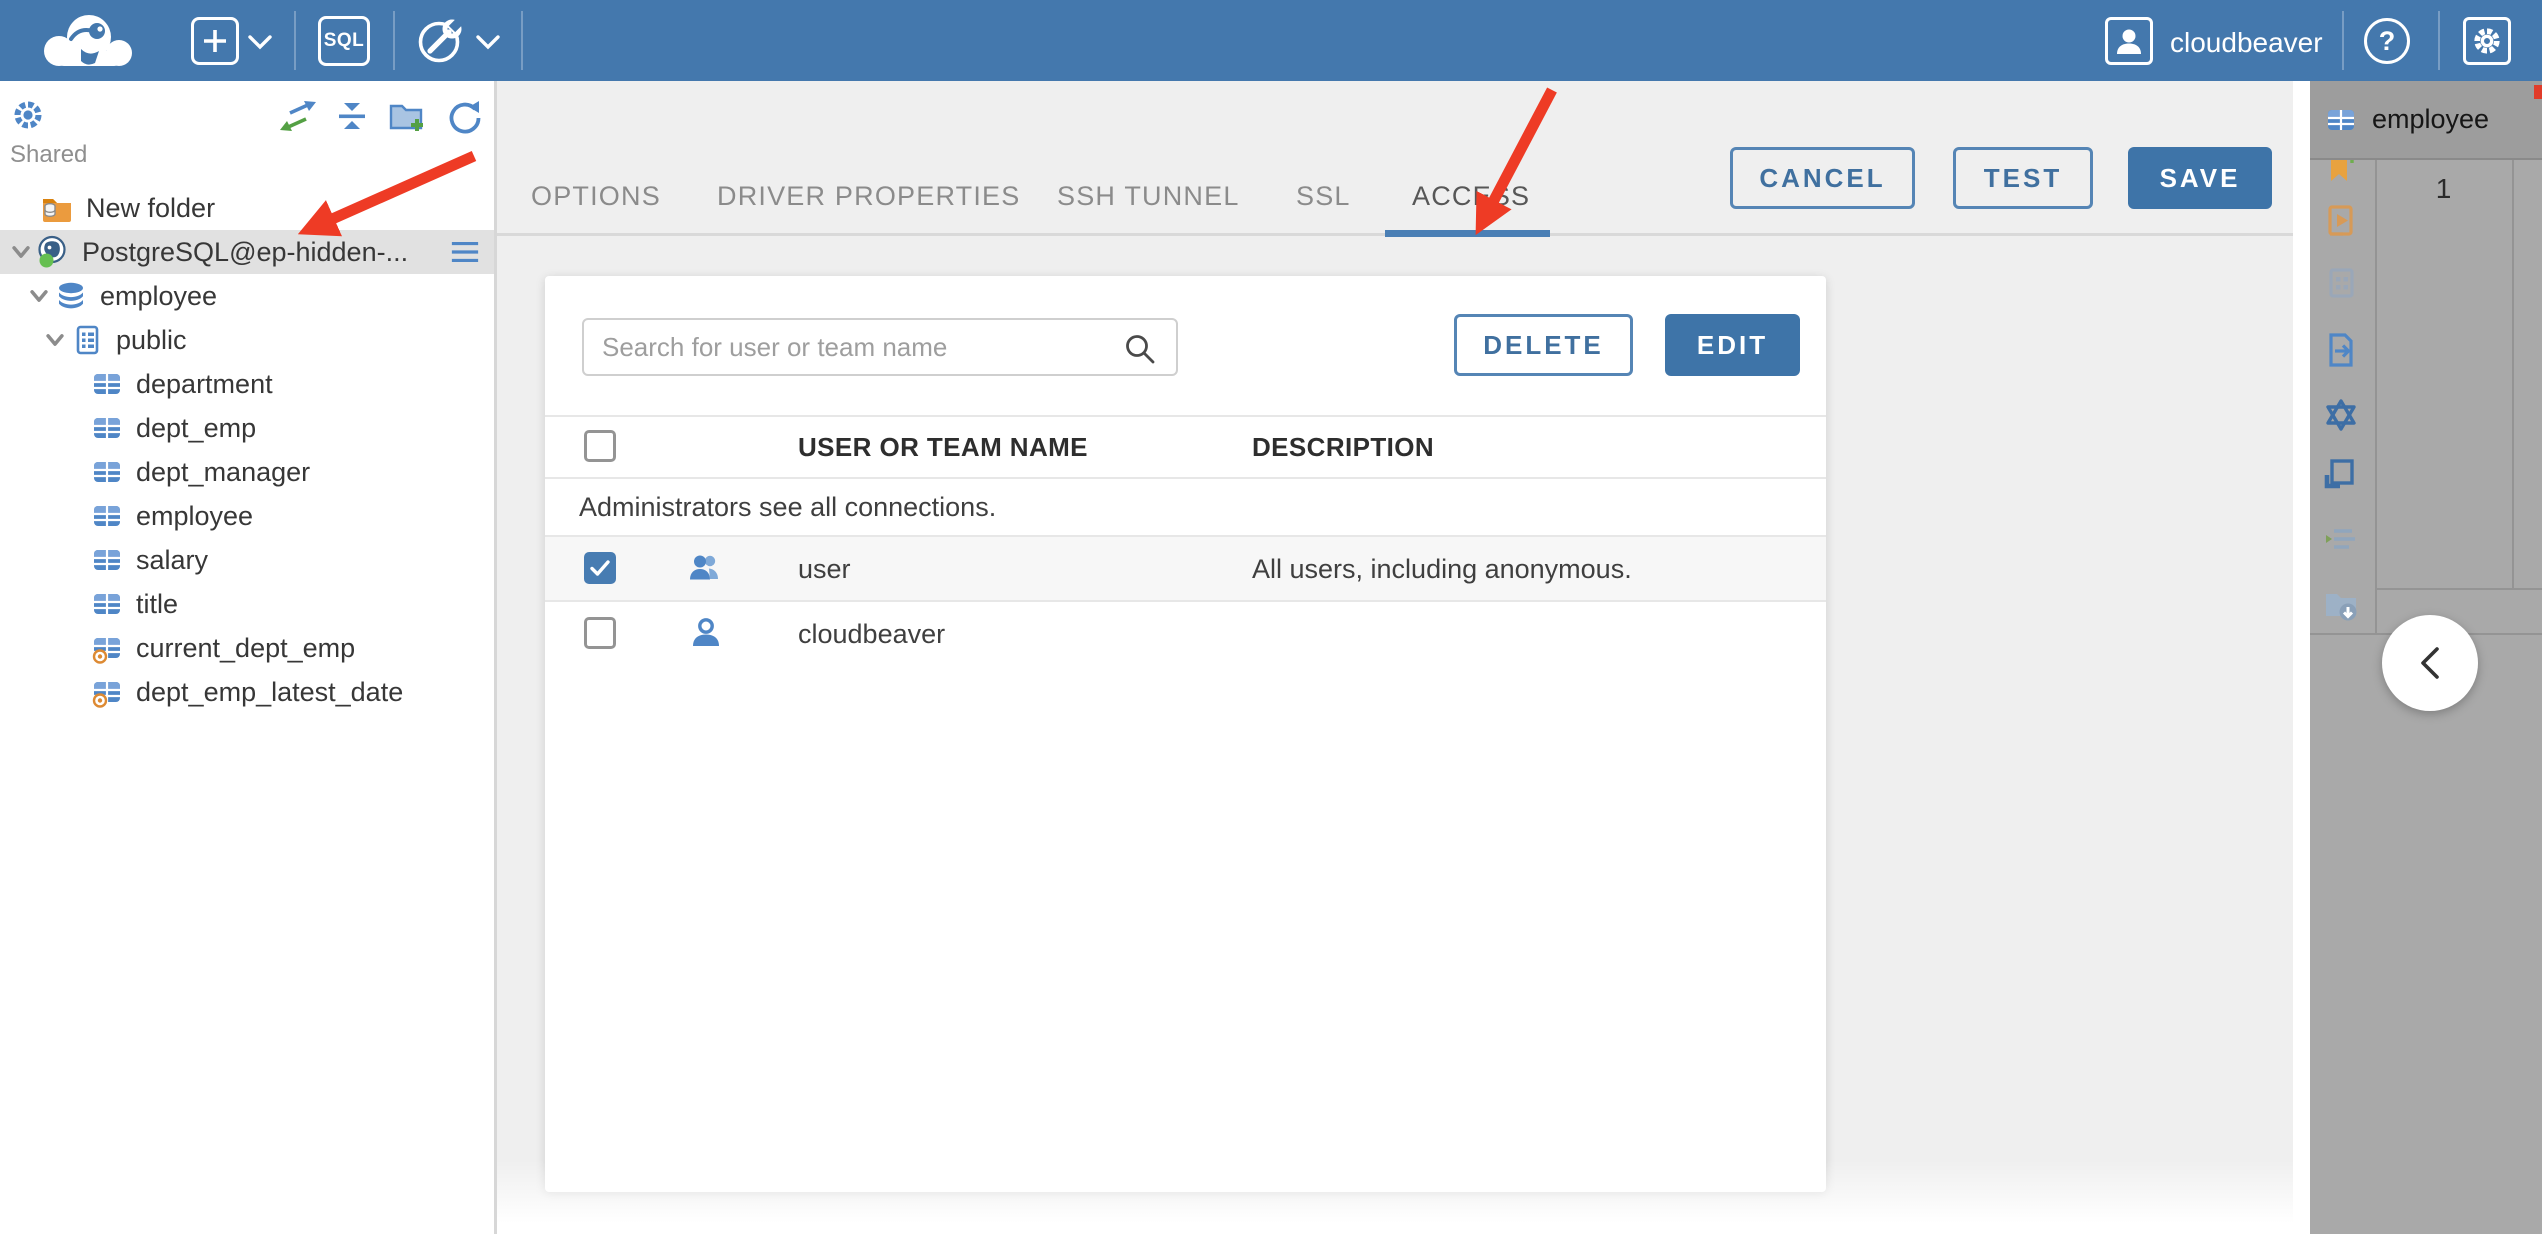 Image resolution: width=2542 pixels, height=1234 pixels. I want to click on chevron-left-icon, so click(2430, 663).